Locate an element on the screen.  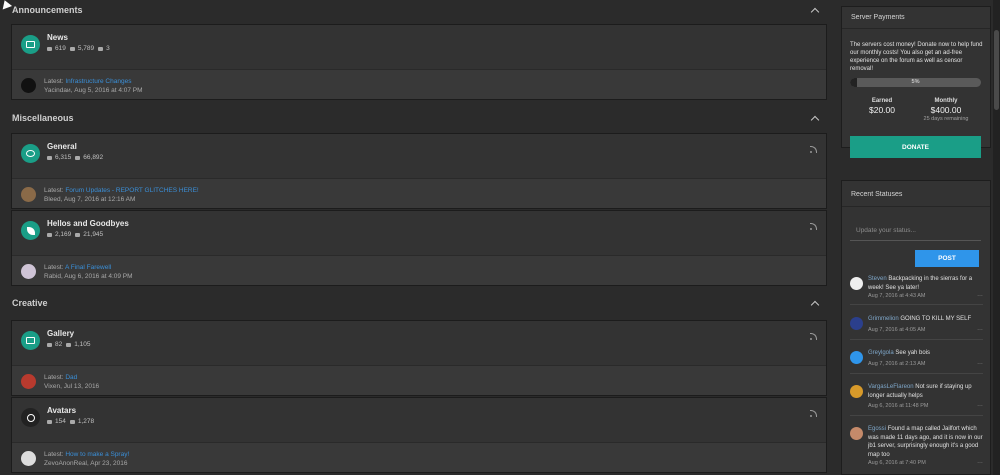
chat-bubble-icon is located at coordinates (30, 153).